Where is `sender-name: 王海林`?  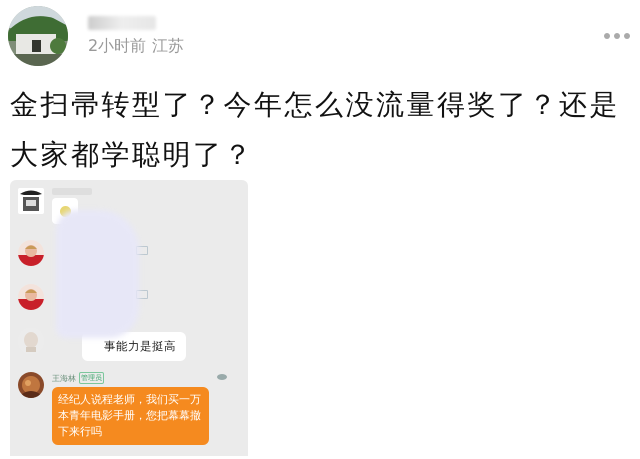 sender-name: 王海林 is located at coordinates (64, 378).